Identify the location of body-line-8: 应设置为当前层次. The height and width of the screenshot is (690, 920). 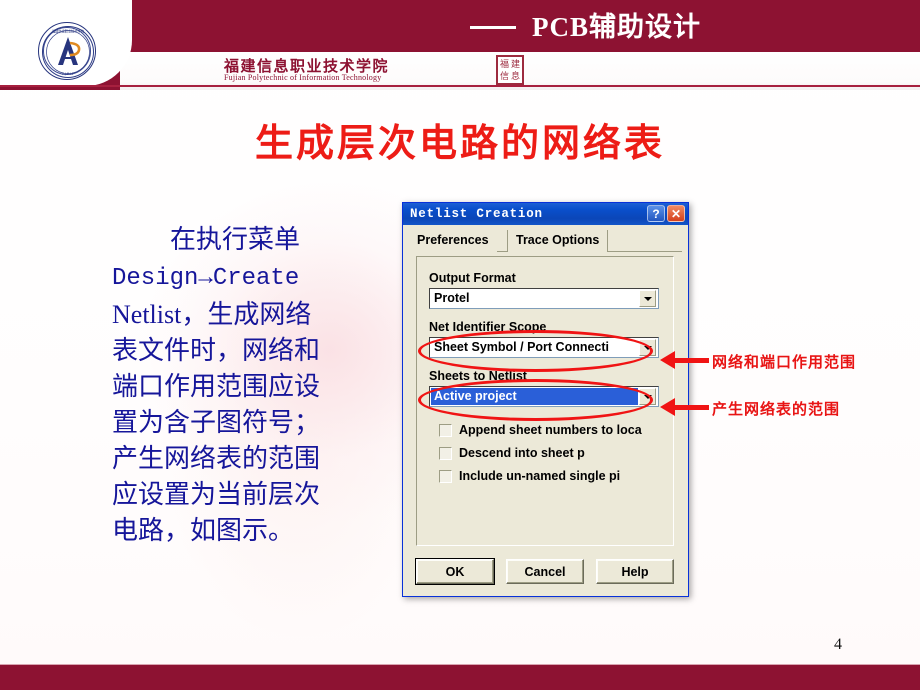
(216, 494).